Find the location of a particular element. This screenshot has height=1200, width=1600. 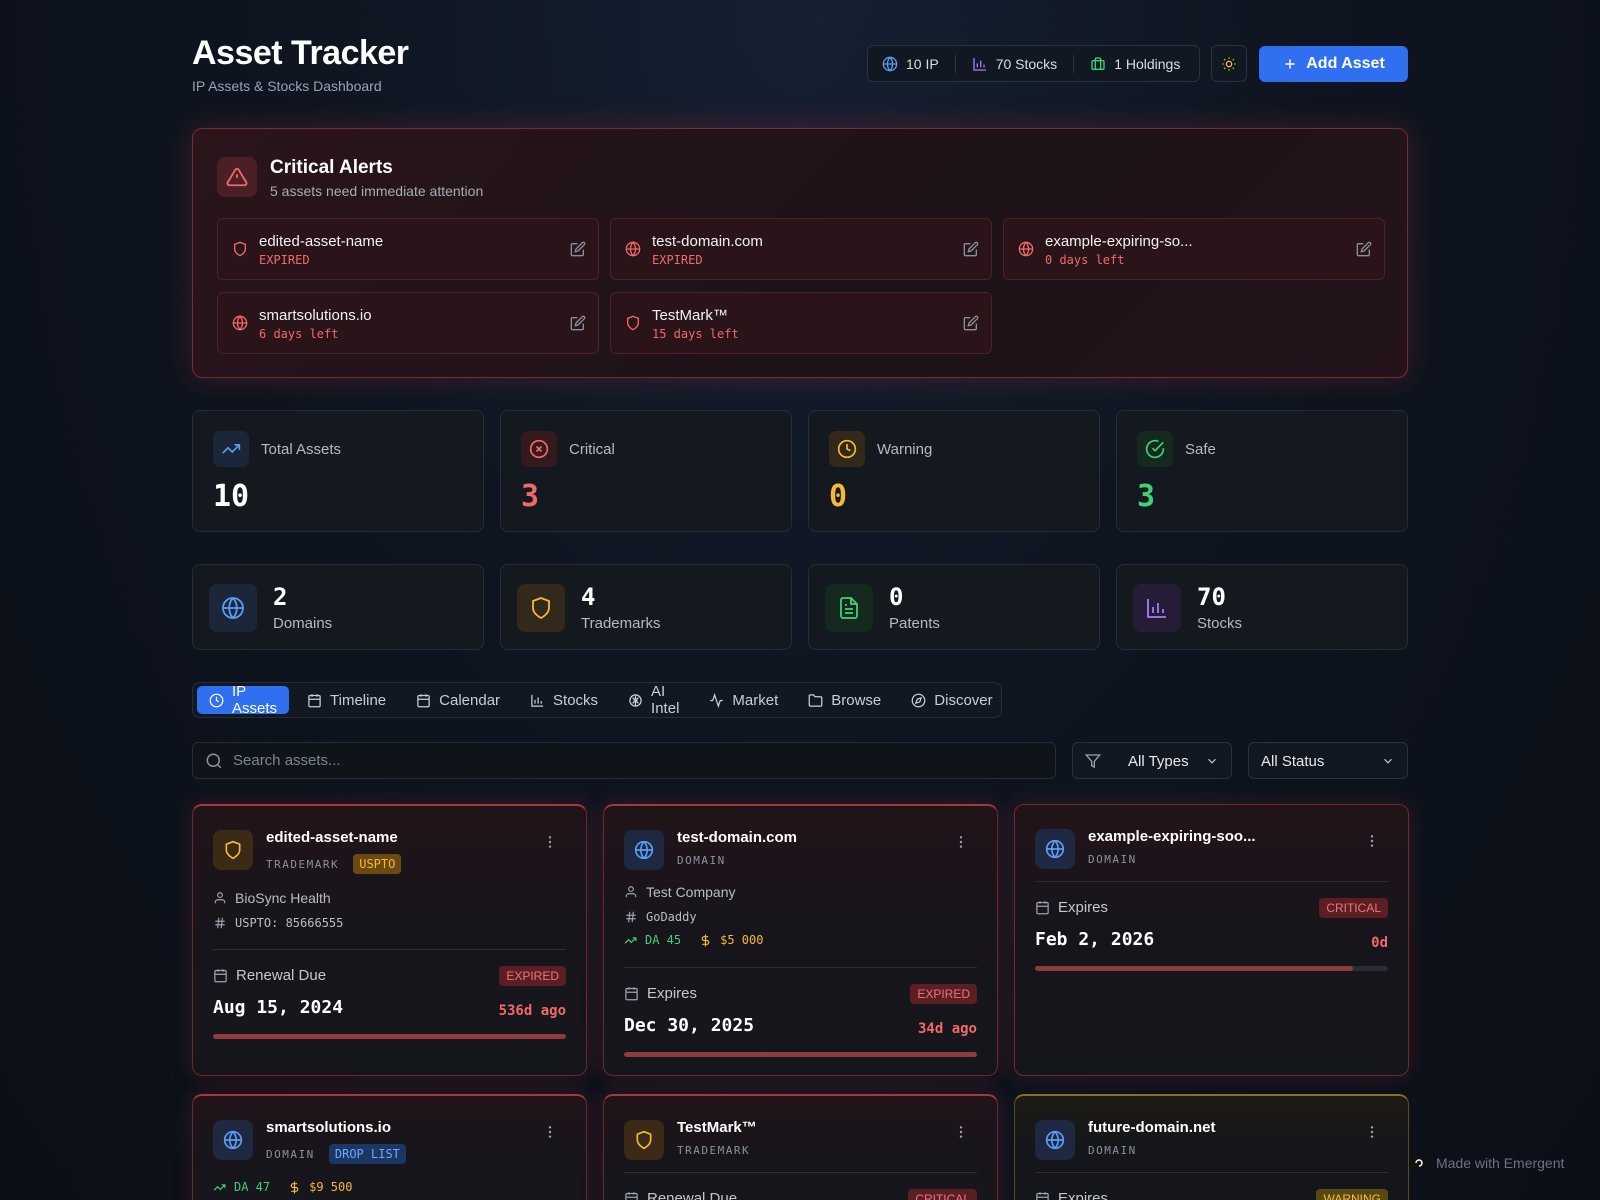

status-filter-select: All Status is located at coordinates (1328, 760).